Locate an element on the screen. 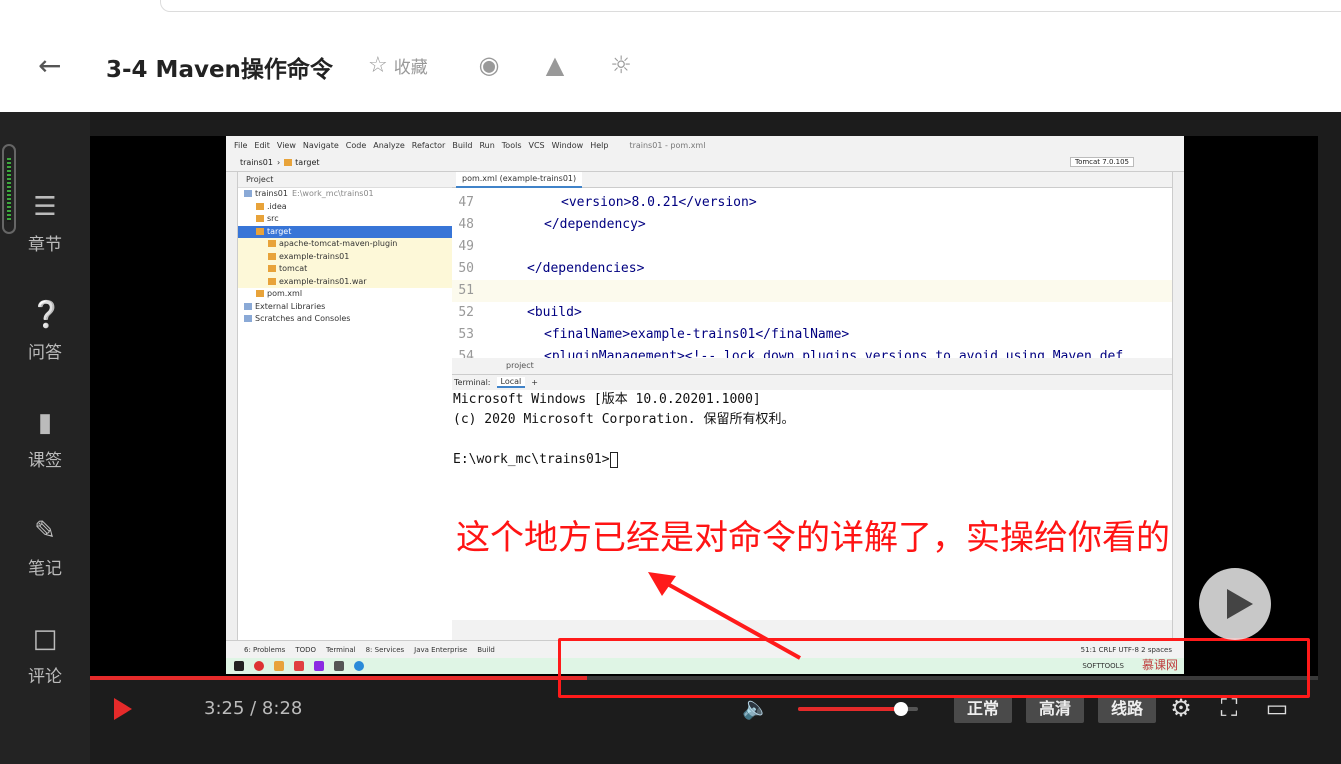 The width and height of the screenshot is (1341, 764). bottom-tab: 6: Problems is located at coordinates (265, 649).